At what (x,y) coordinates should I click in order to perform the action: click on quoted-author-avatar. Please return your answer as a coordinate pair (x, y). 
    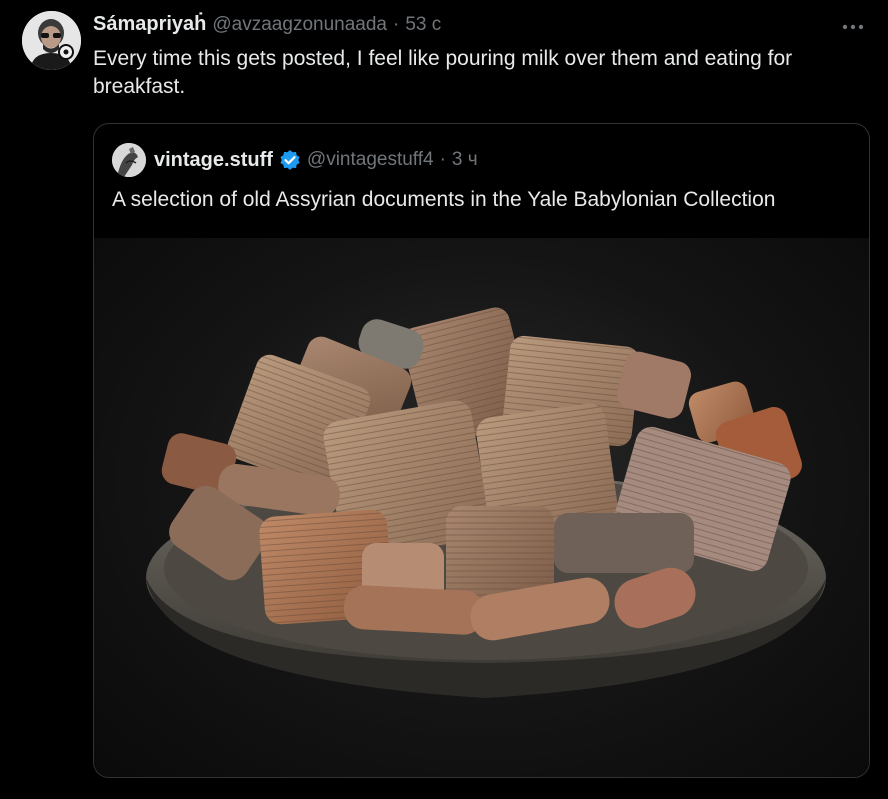
    Looking at the image, I should click on (129, 160).